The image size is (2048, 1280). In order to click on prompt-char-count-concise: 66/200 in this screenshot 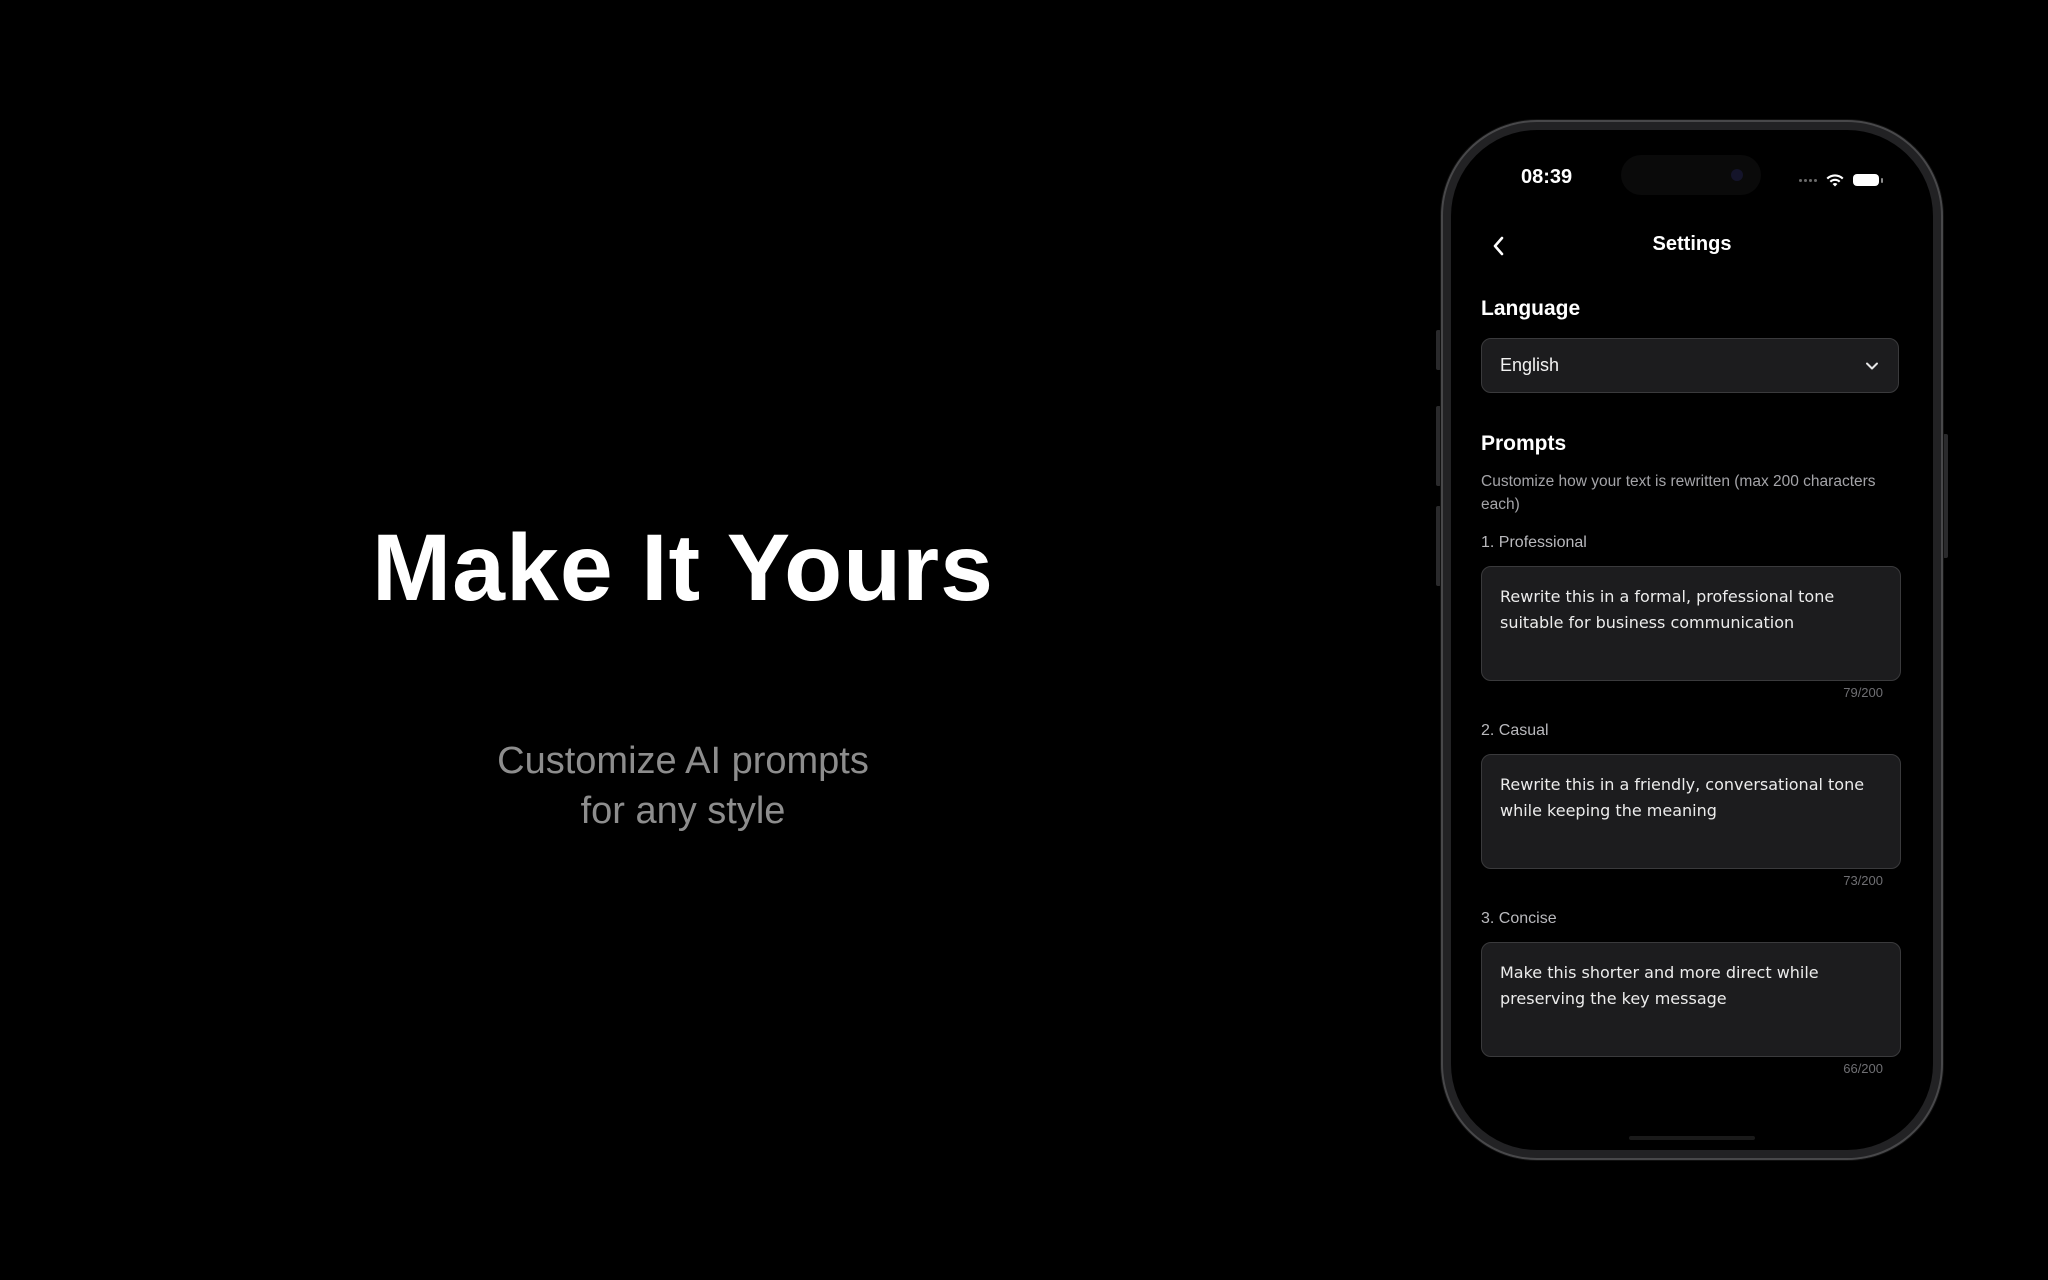, I will do `click(1863, 1068)`.